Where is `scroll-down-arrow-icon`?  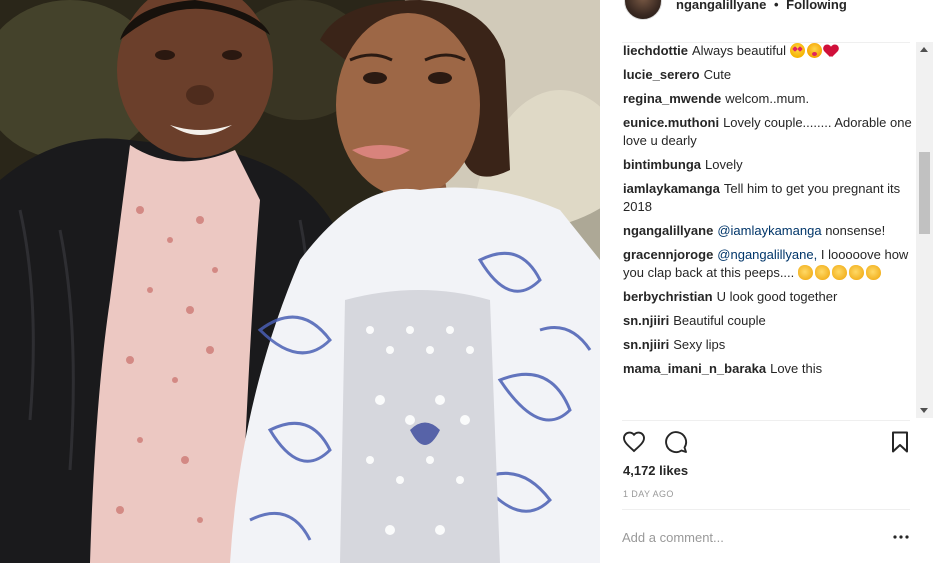 scroll-down-arrow-icon is located at coordinates (924, 410).